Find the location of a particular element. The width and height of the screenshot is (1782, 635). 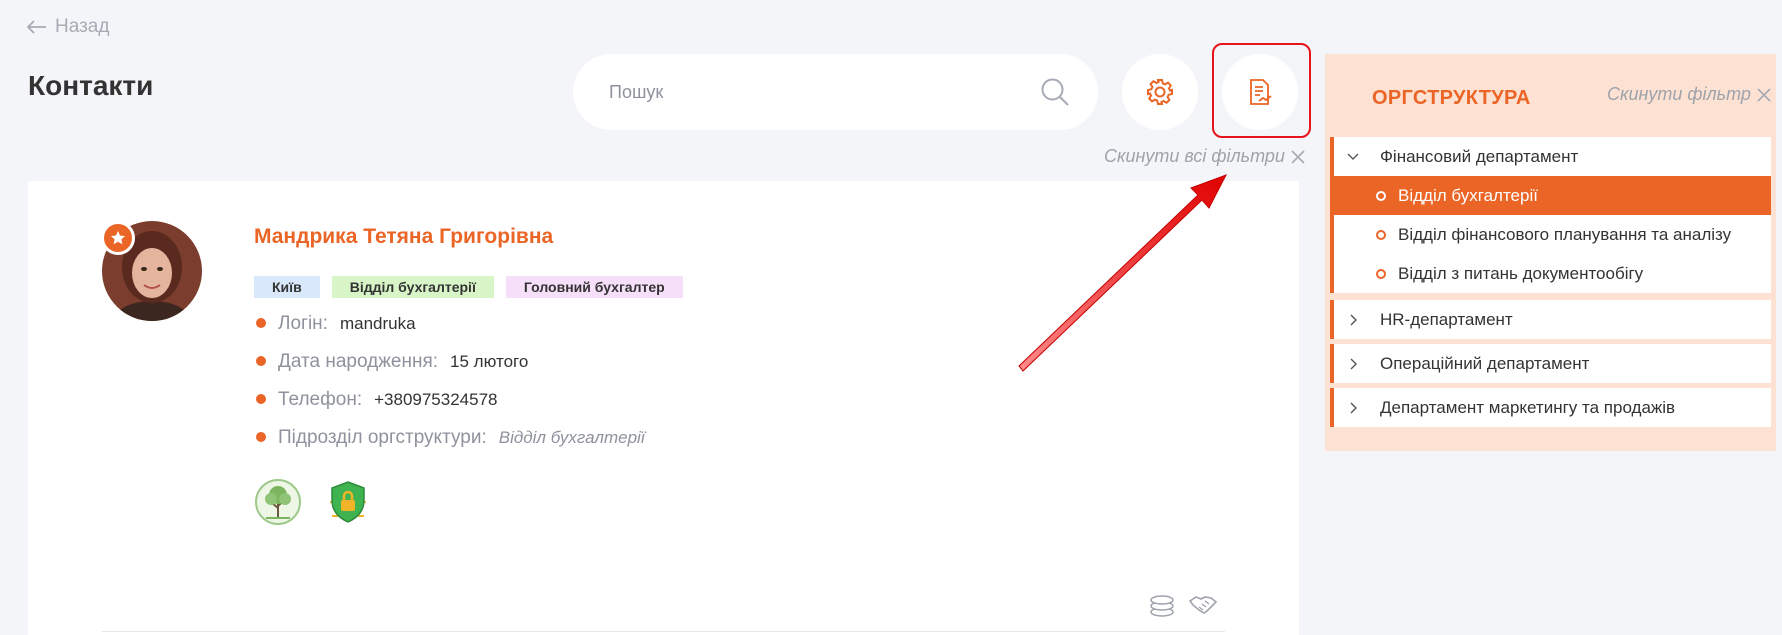

orgstructure-filter-button is located at coordinates (1260, 92).